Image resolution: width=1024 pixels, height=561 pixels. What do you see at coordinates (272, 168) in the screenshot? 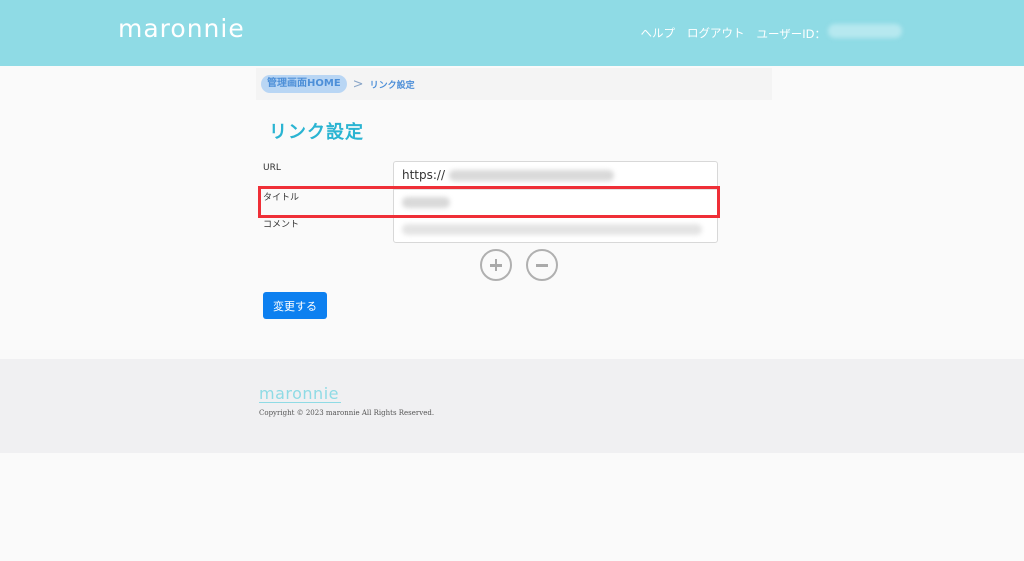
I see `url-label: URL` at bounding box center [272, 168].